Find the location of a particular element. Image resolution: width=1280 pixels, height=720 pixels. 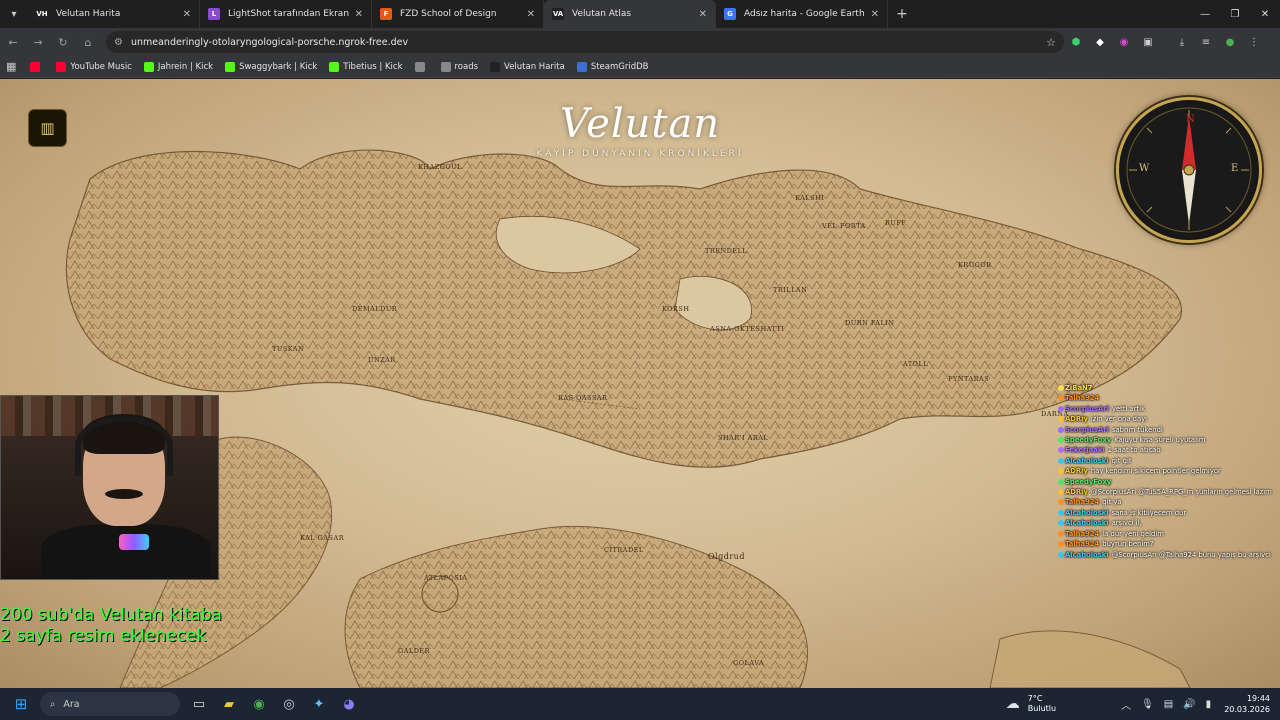

apps-grid-icon: ▦ is located at coordinates (11, 66).